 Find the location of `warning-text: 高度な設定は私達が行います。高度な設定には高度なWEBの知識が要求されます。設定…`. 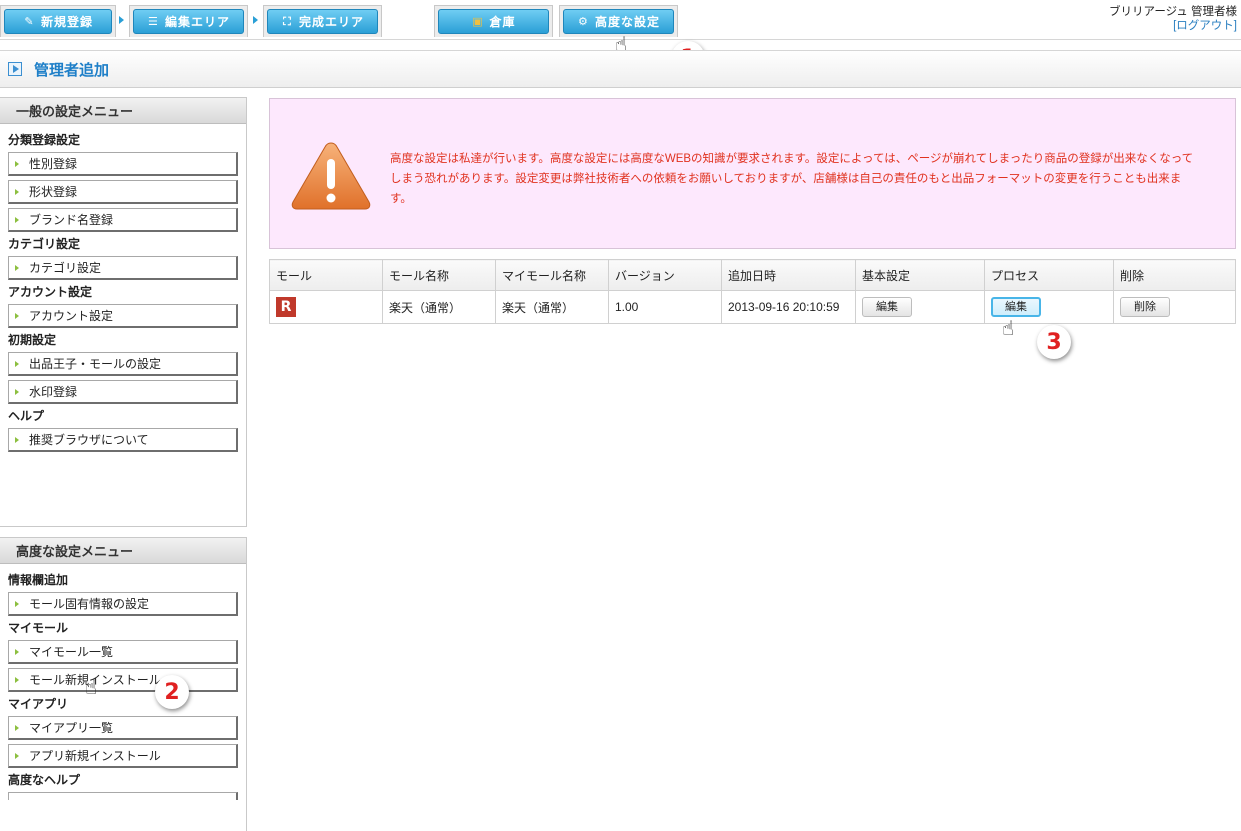

warning-text: 高度な設定は私達が行います。高度な設定には高度なWEBの知識が要求されます。設定… is located at coordinates (792, 179).